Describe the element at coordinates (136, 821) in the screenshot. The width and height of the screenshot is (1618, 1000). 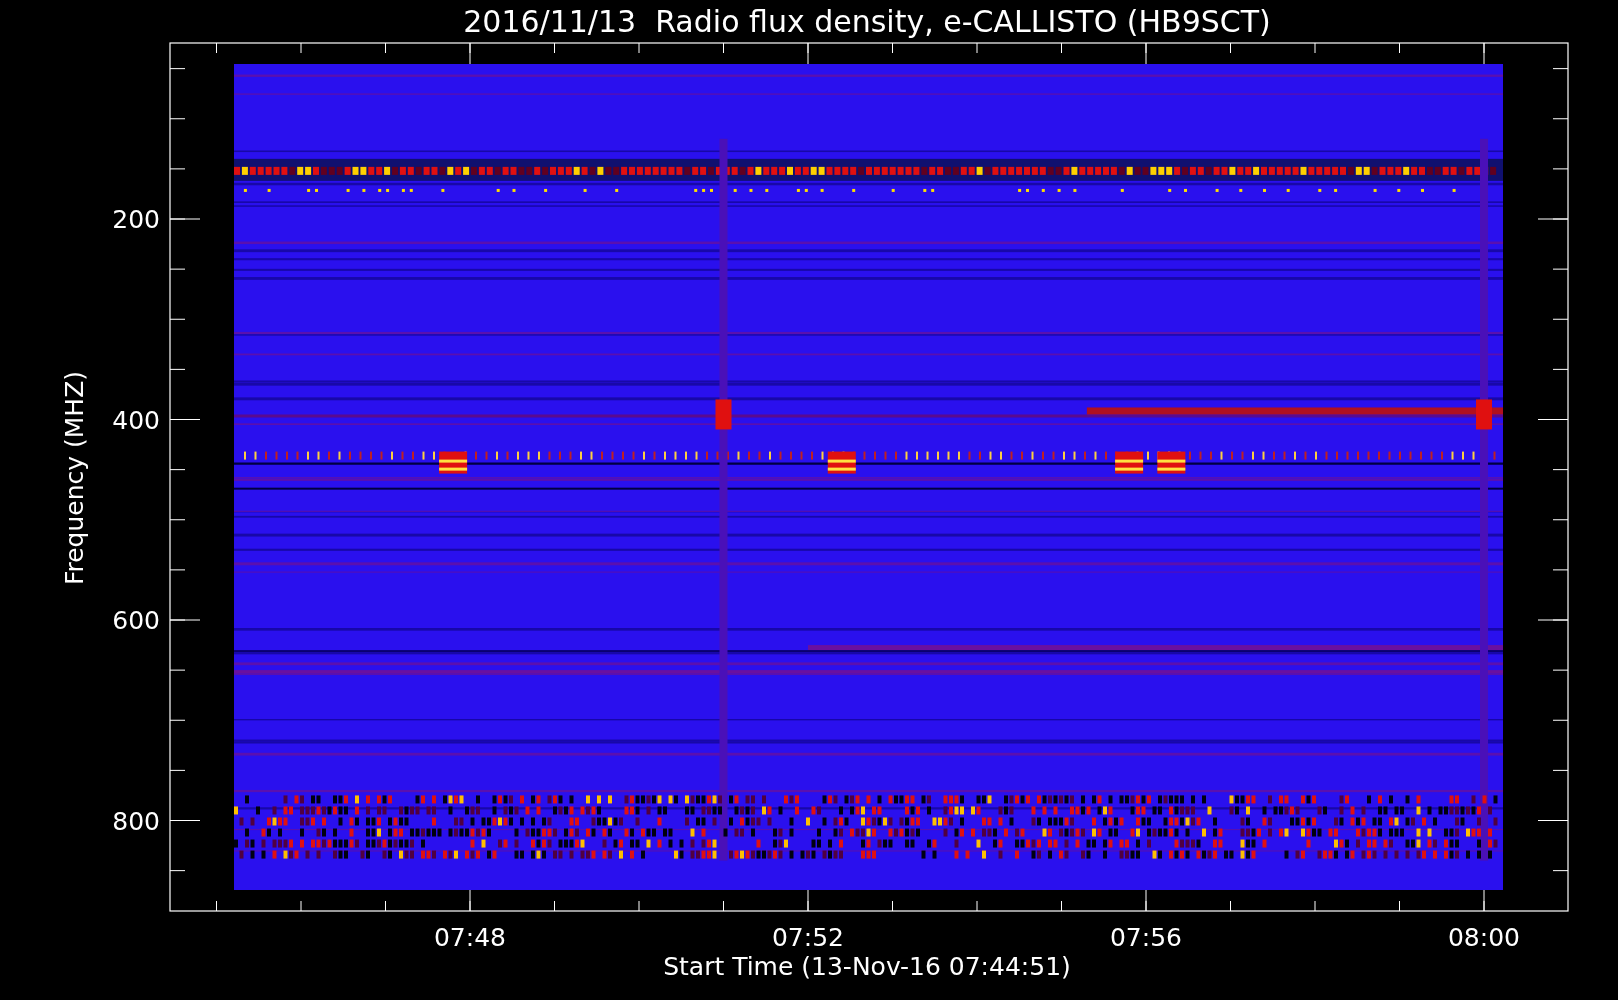
I see `y-tick-label: 800` at that location.